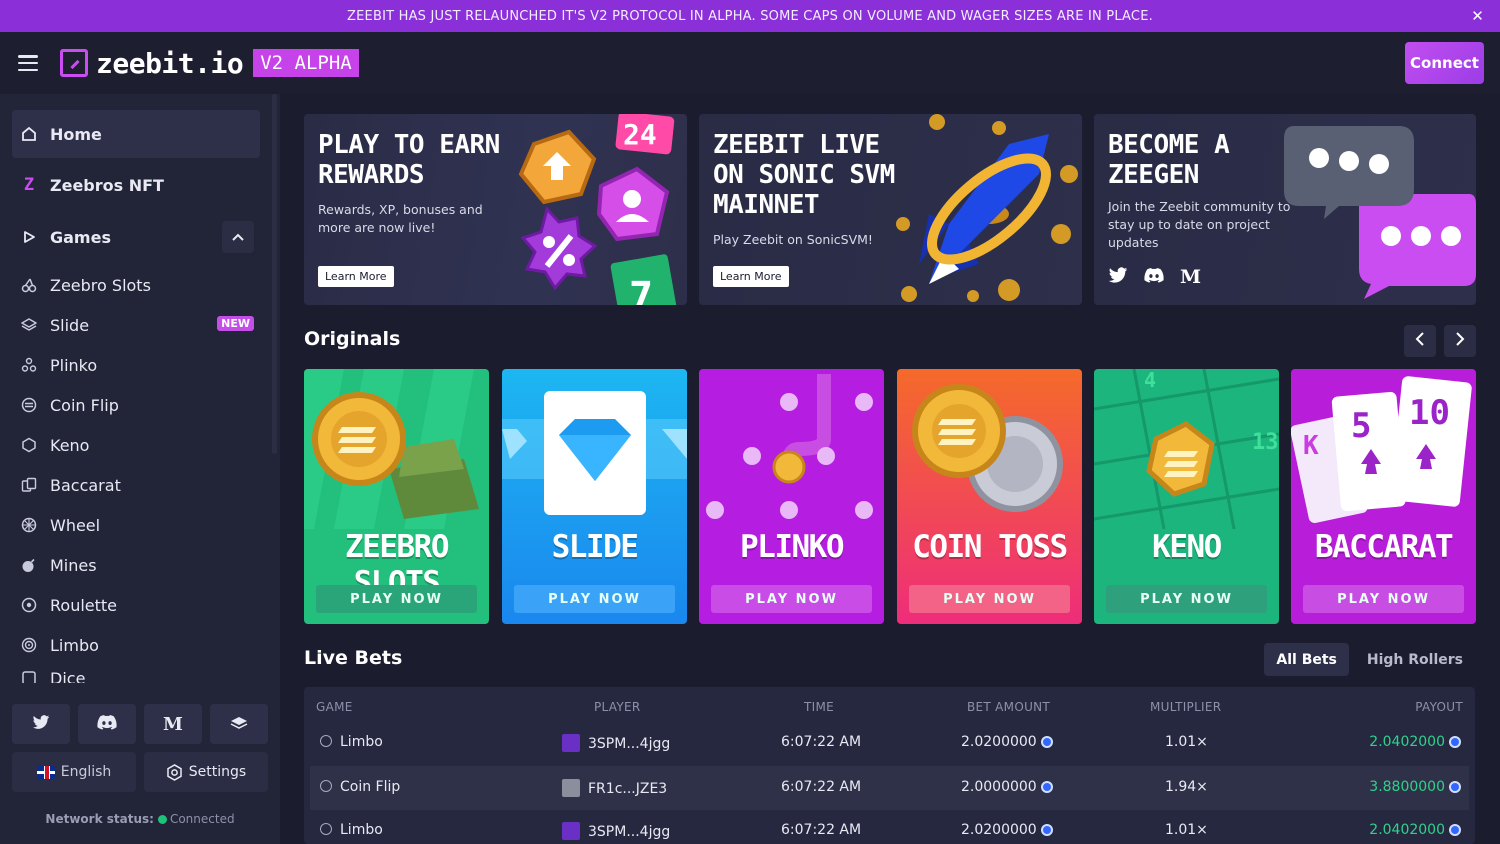  Describe the element at coordinates (238, 237) in the screenshot. I see `chevron-up-icon` at that location.